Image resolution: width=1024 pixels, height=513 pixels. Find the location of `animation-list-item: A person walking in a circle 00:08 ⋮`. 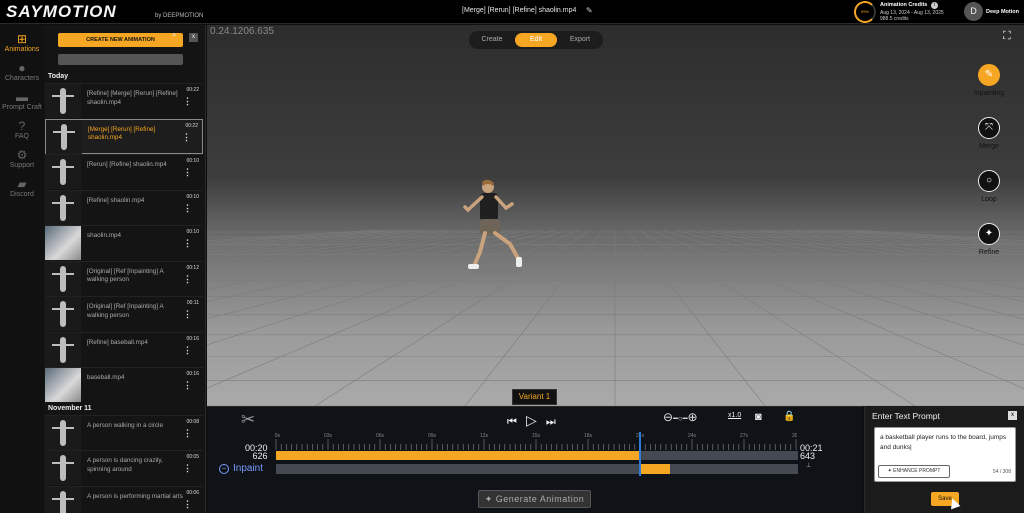

animation-list-item: A person walking in a circle 00:08 ⋮ is located at coordinates (124, 432).